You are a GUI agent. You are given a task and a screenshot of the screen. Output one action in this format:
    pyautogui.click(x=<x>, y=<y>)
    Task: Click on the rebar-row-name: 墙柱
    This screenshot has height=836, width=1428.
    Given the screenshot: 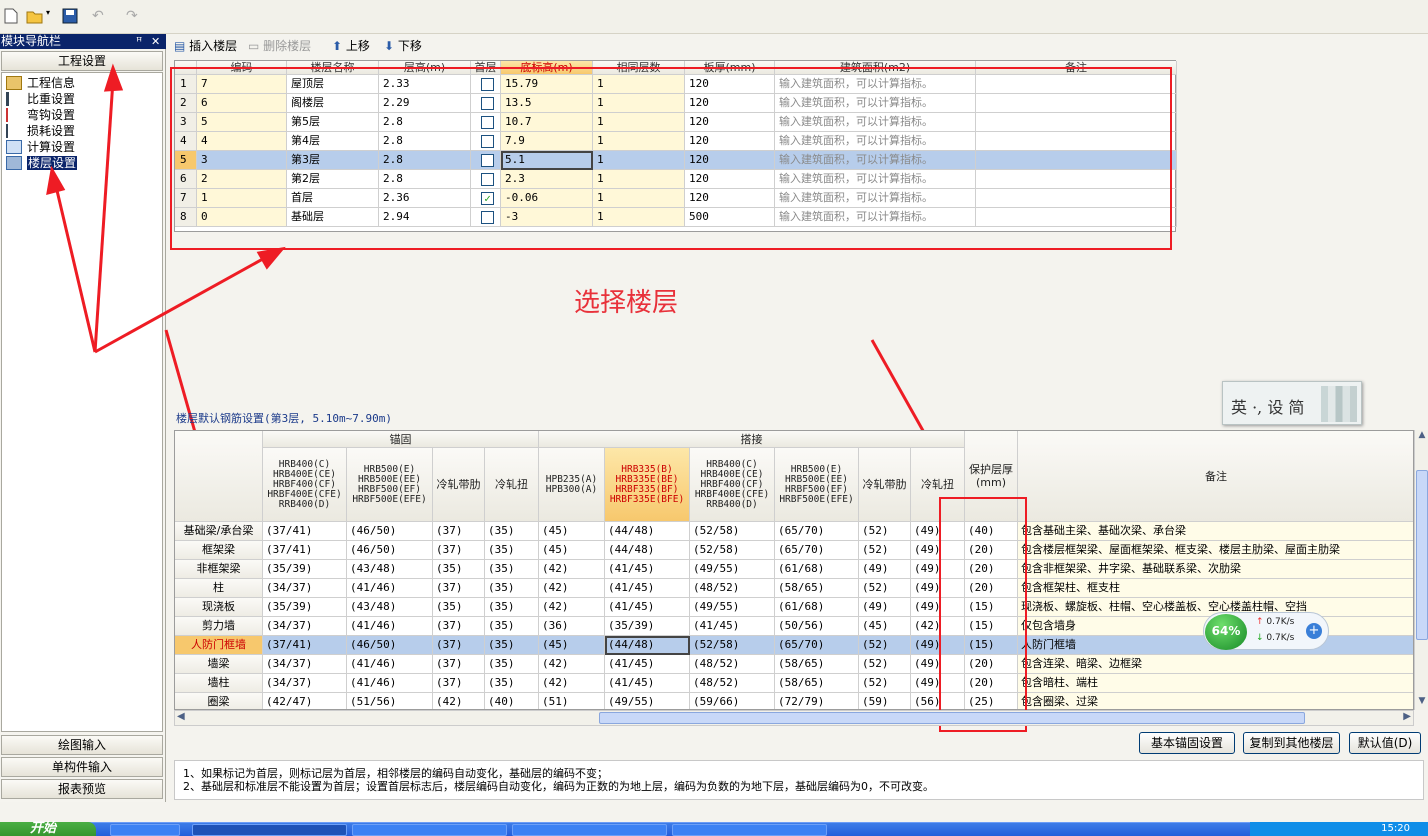 What is the action you would take?
    pyautogui.click(x=219, y=683)
    